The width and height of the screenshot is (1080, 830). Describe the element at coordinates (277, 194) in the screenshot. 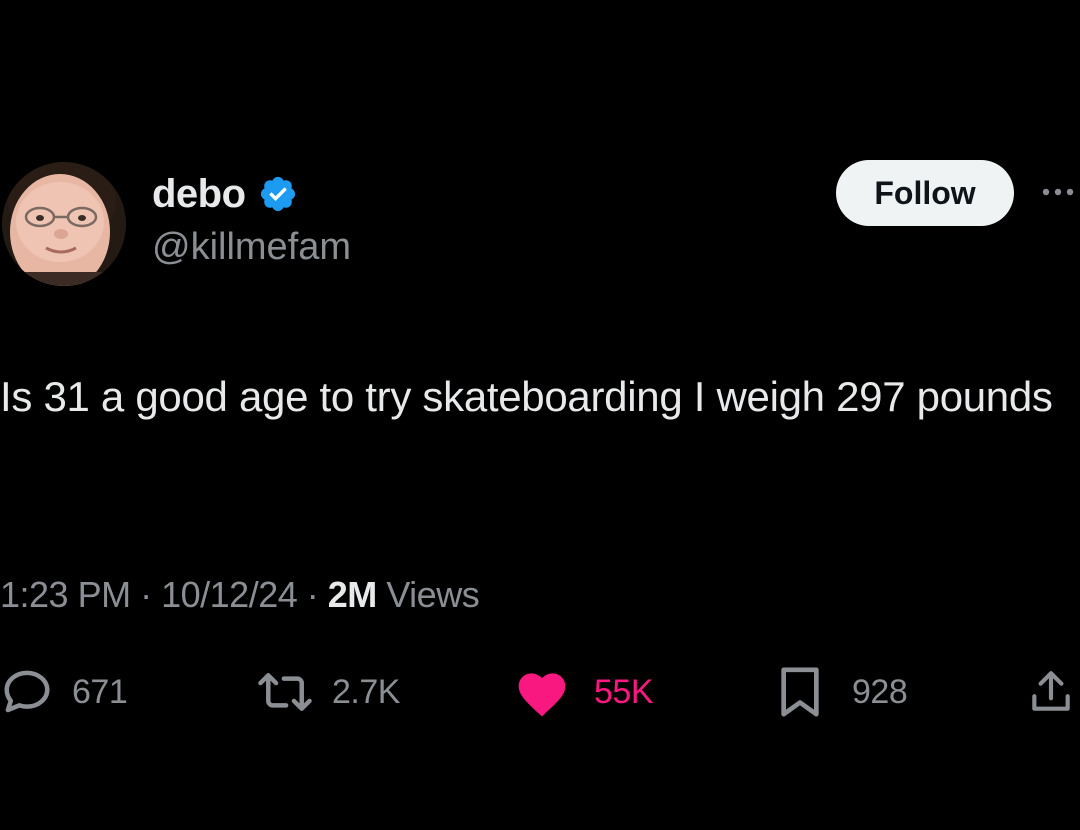

I see `verified-badge-icon` at that location.